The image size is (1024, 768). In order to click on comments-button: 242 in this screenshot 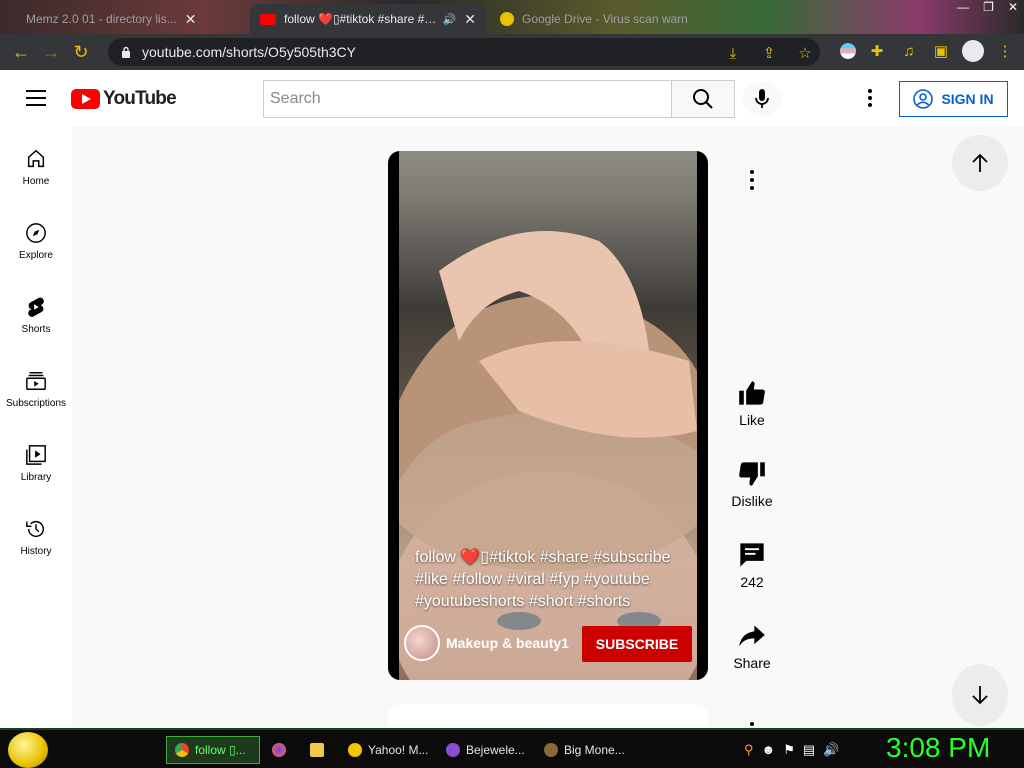, I will do `click(752, 566)`.